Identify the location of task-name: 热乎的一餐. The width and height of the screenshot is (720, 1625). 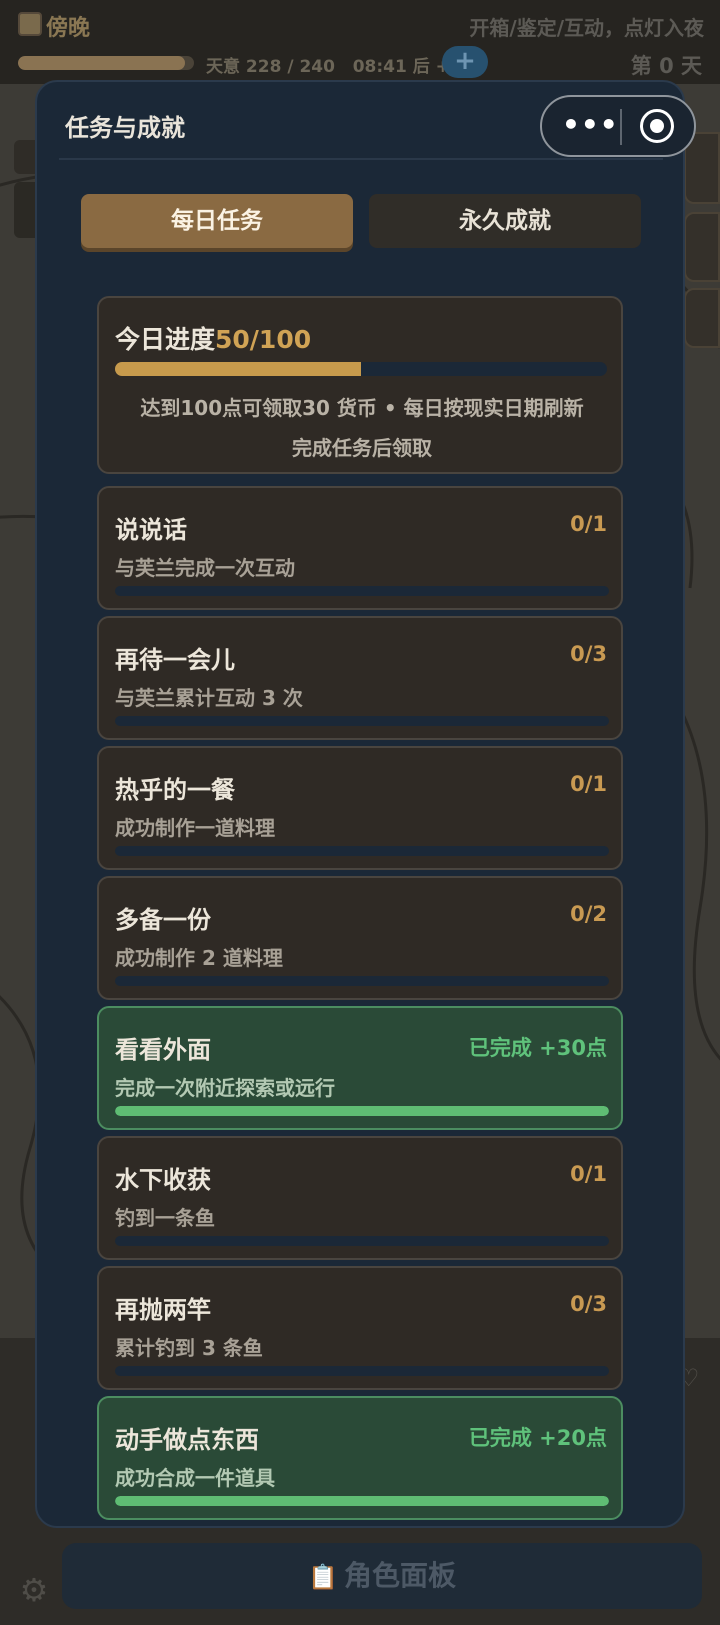
(175, 790).